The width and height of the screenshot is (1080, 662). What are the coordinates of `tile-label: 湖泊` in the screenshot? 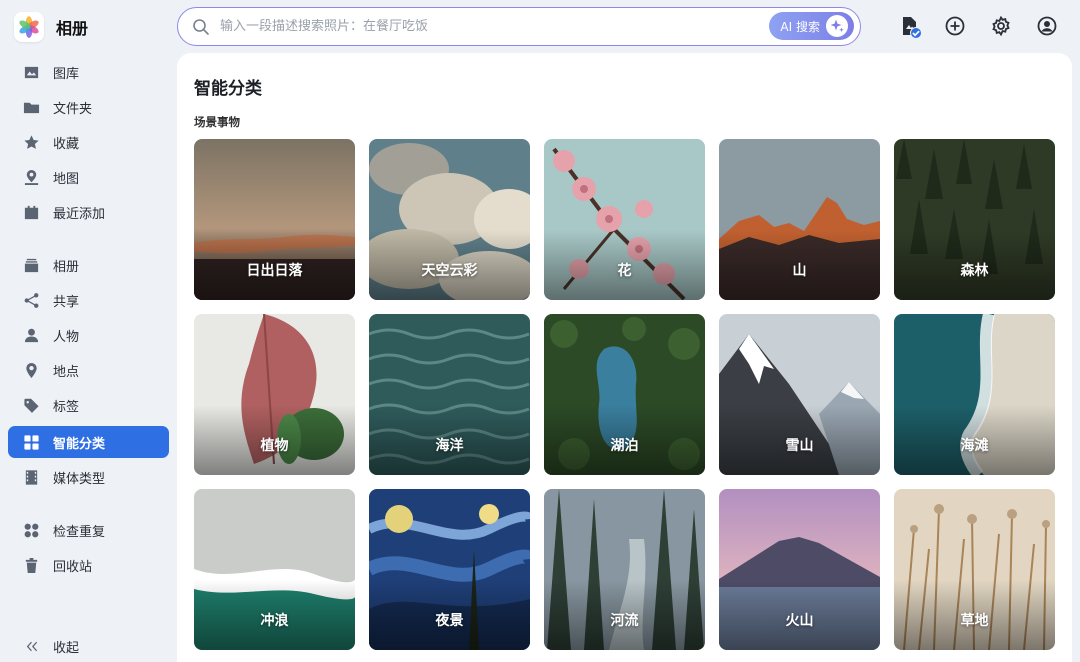 It's located at (624, 446).